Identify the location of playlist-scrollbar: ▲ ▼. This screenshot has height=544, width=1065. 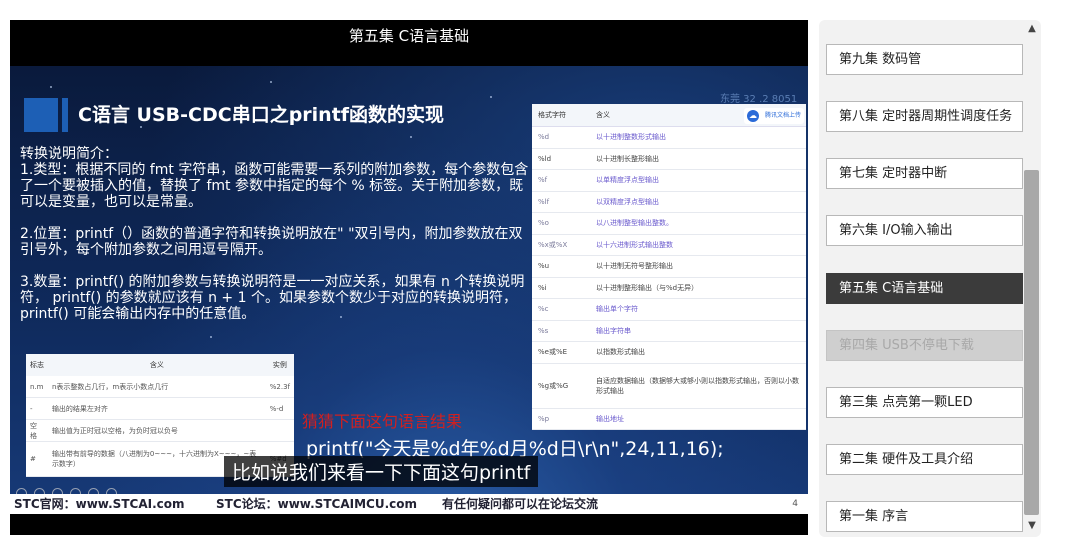
(1031, 278).